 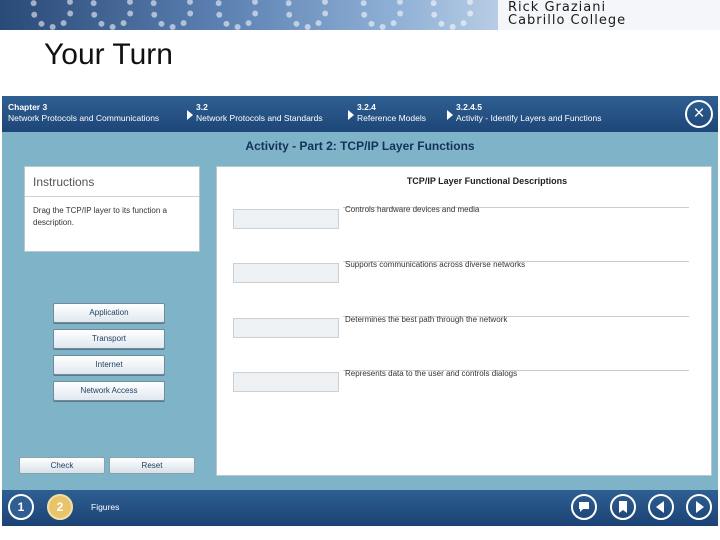 I want to click on breadcrumb-label: Activity - Identify Layers and Functions, so click(x=529, y=118).